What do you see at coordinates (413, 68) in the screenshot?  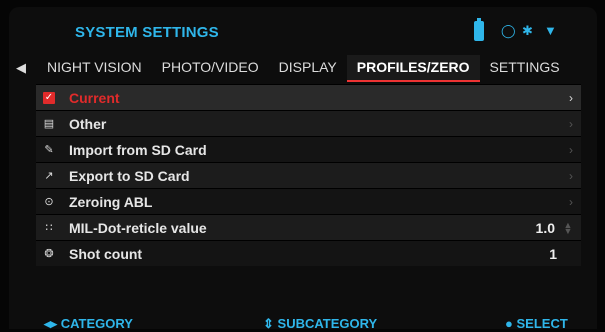 I see `tab-profiles-zero: PROFILES/ZERO` at bounding box center [413, 68].